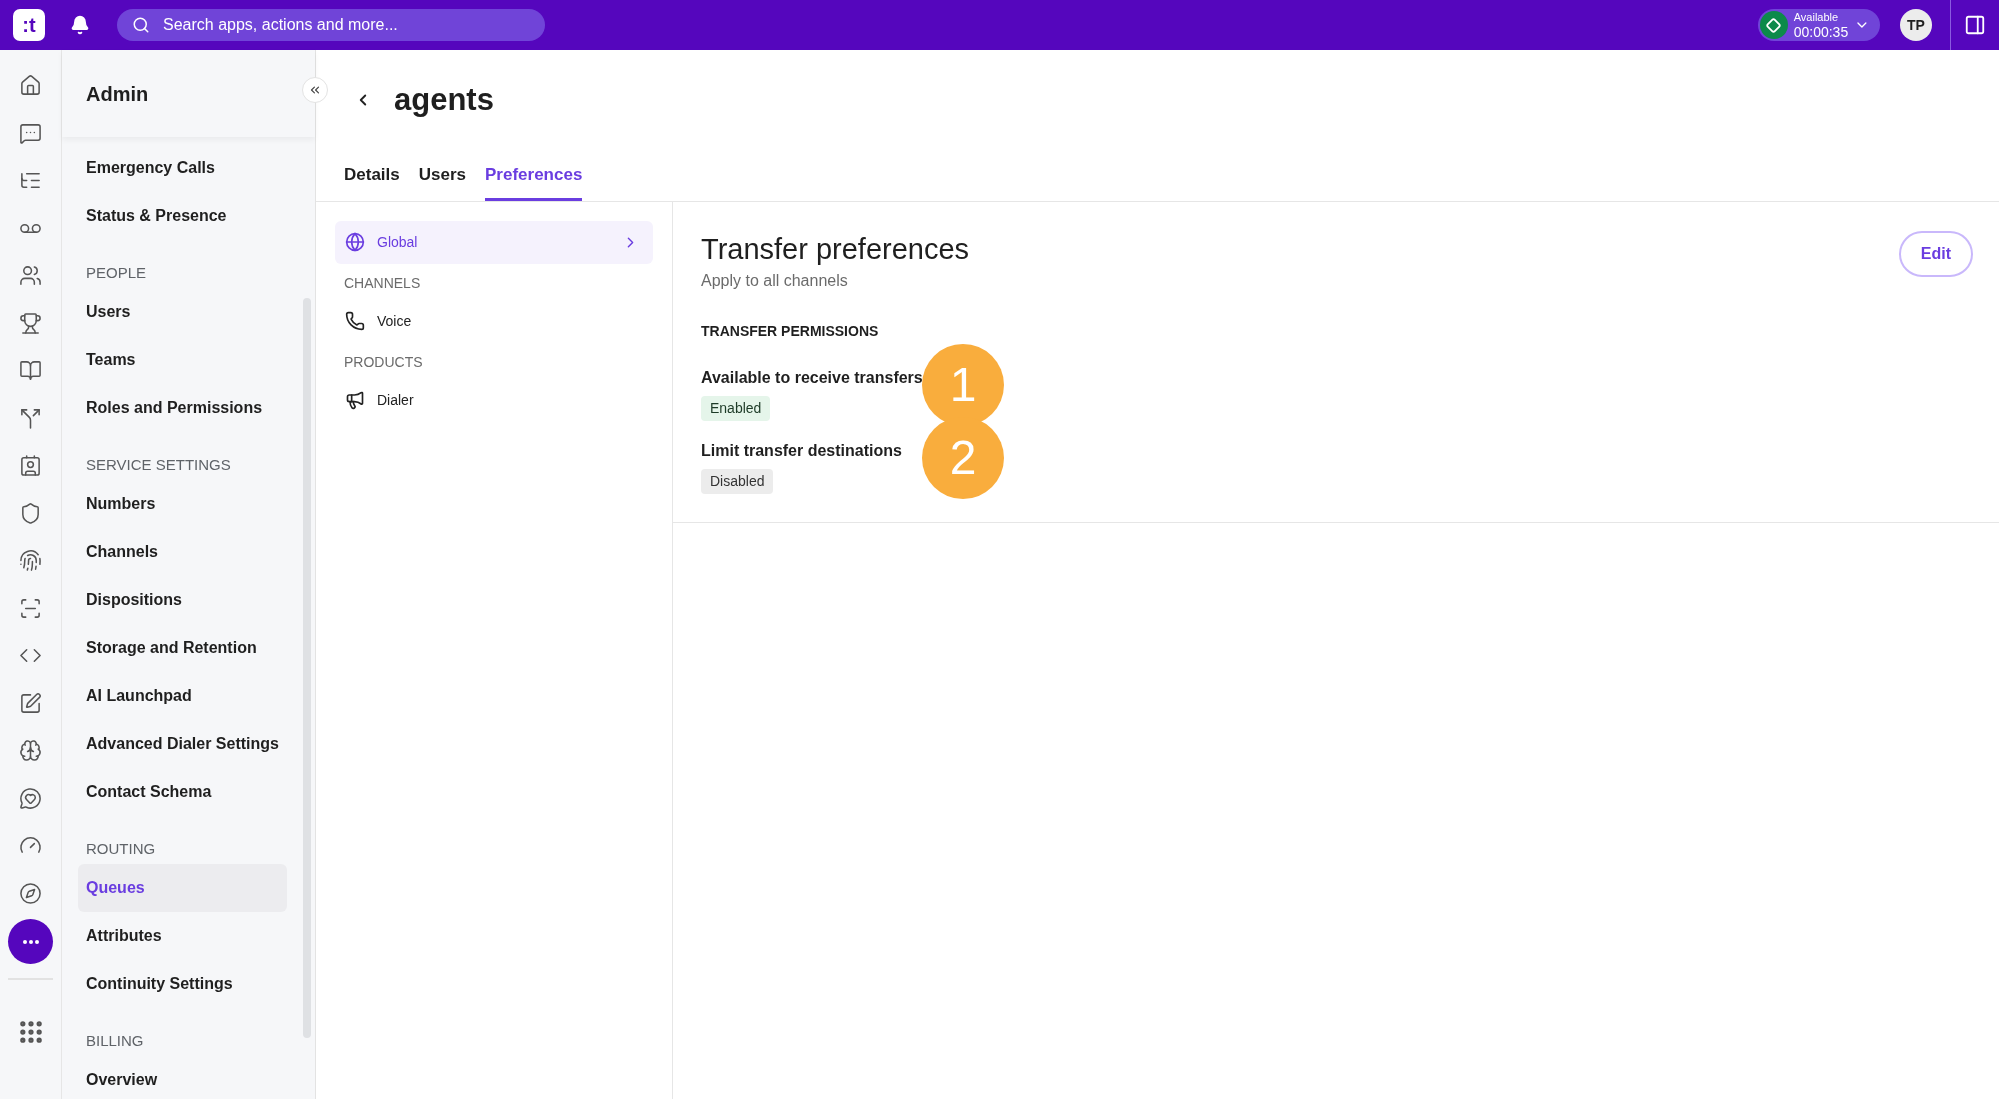 This screenshot has width=1999, height=1099. What do you see at coordinates (182, 552) in the screenshot?
I see `sidebar-item: Channels` at bounding box center [182, 552].